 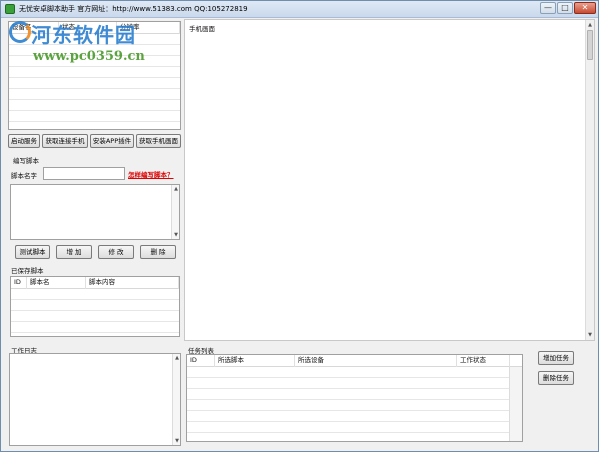 I want to click on script-scroll-up-icon: ▲, so click(x=176, y=189).